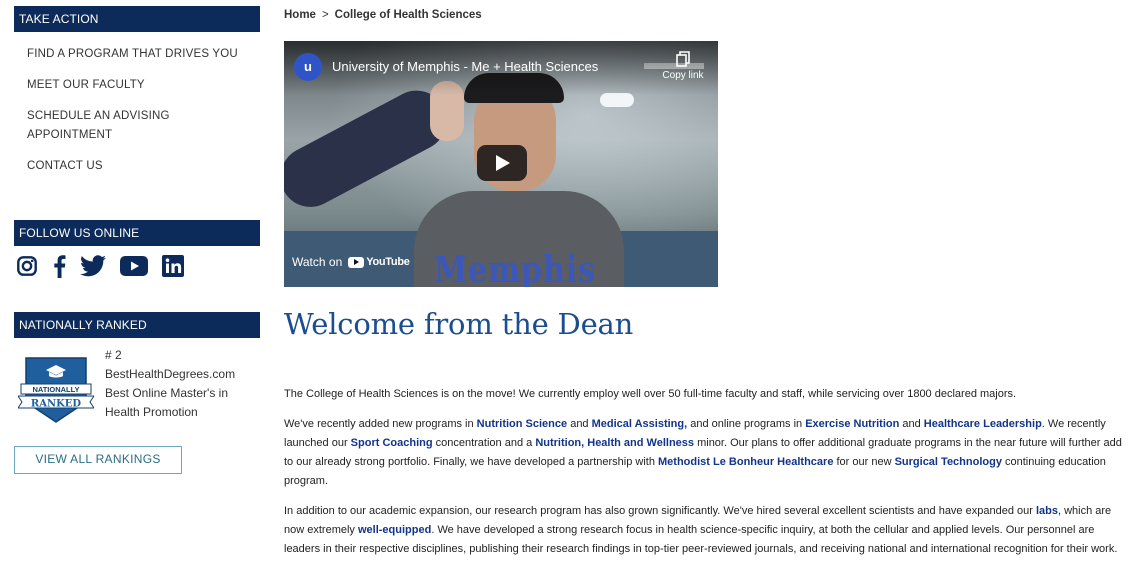 This screenshot has height=580, width=1138. Describe the element at coordinates (614, 443) in the screenshot. I see `nutrition-health-wellness-link: Nutrition, Health and Wellness` at that location.